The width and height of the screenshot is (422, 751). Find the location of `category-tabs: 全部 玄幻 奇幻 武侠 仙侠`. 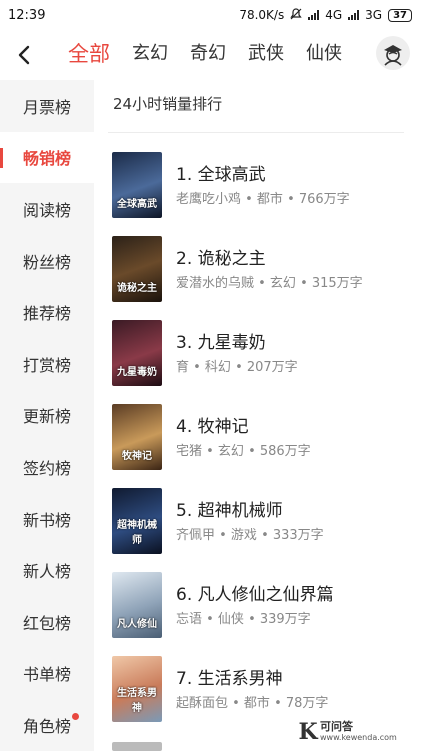

category-tabs: 全部 玄幻 奇幻 武侠 仙侠 is located at coordinates (216, 54).